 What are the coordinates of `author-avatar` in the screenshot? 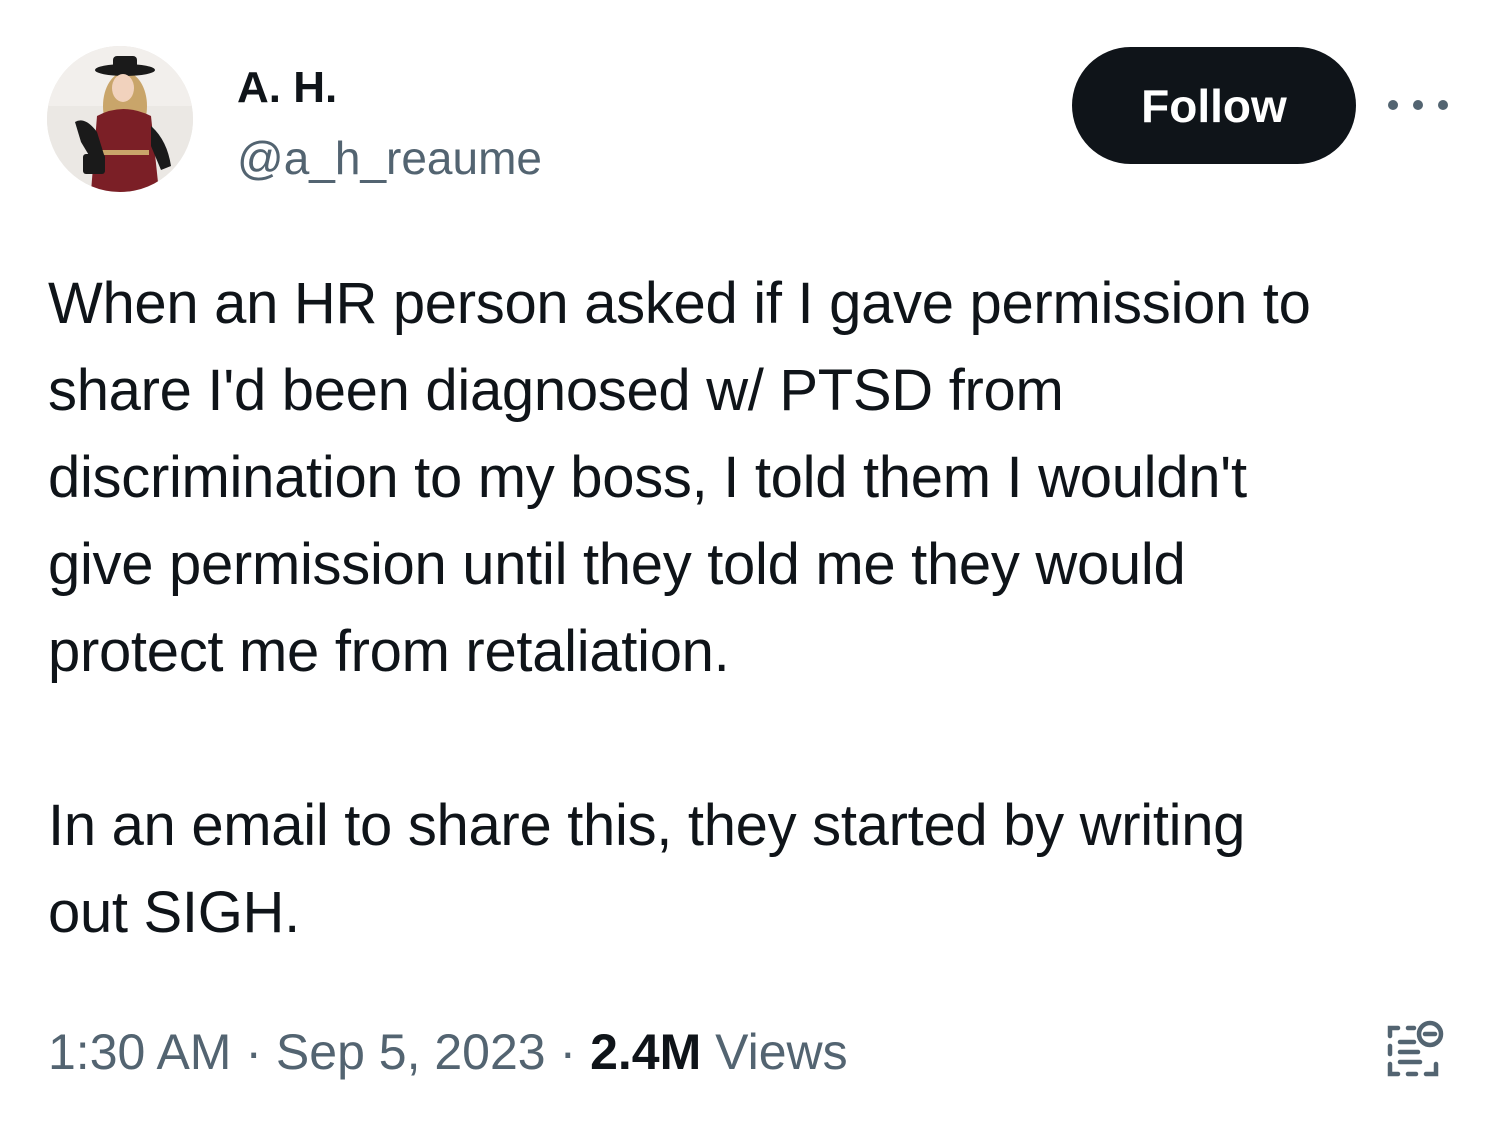 It's located at (120, 119).